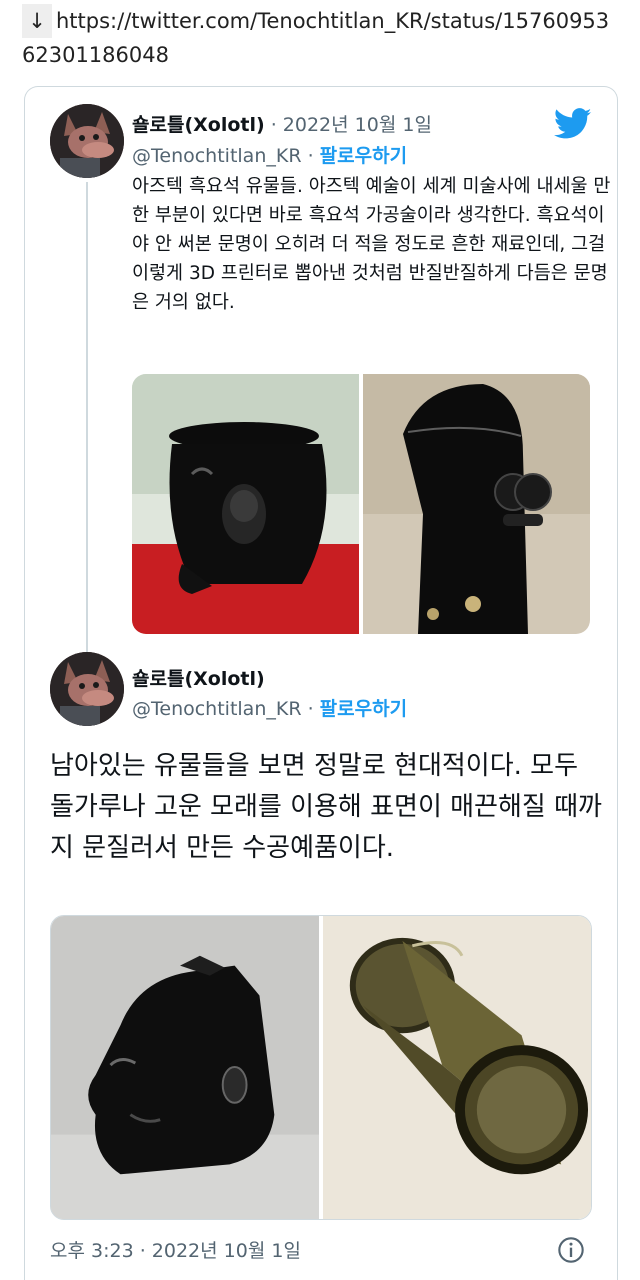  I want to click on down-arrow-icon: ↓, so click(37, 21).